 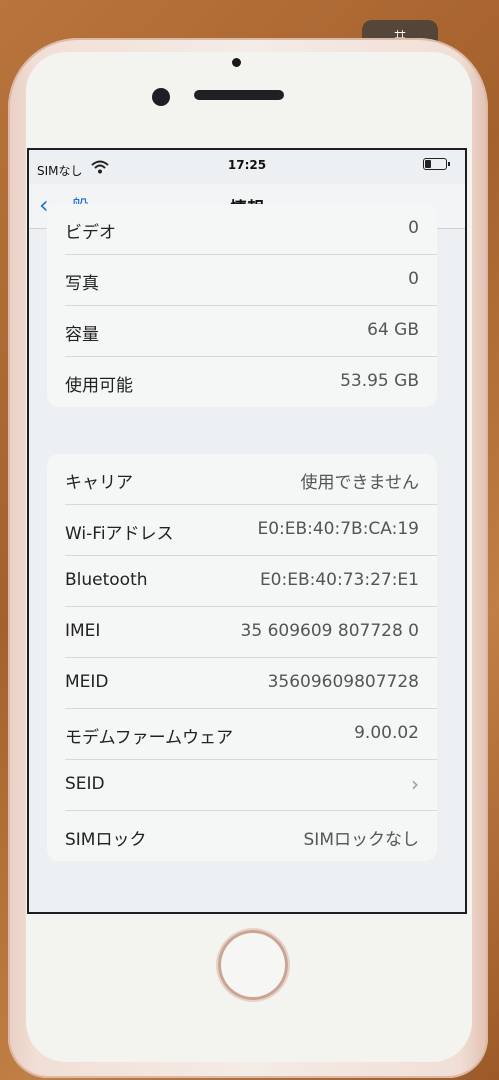 I want to click on storage-group: ビデオ 0 写真 0 容量 64 GB 使用可能 53.95 GB, so click(x=242, y=305).